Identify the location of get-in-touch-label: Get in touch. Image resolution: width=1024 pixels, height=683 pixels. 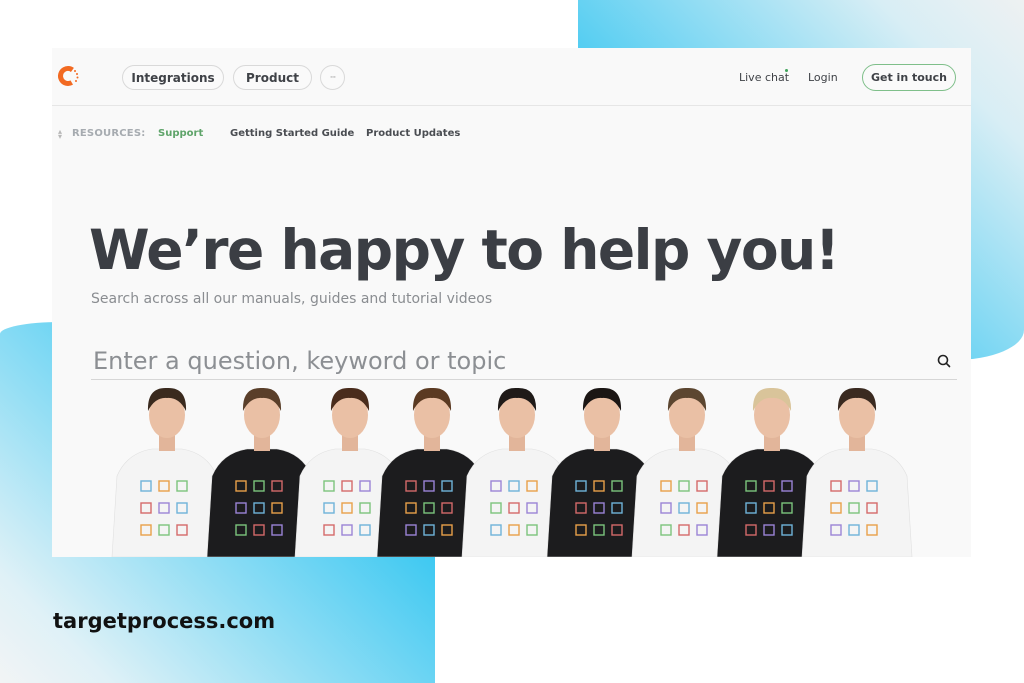
(908, 77).